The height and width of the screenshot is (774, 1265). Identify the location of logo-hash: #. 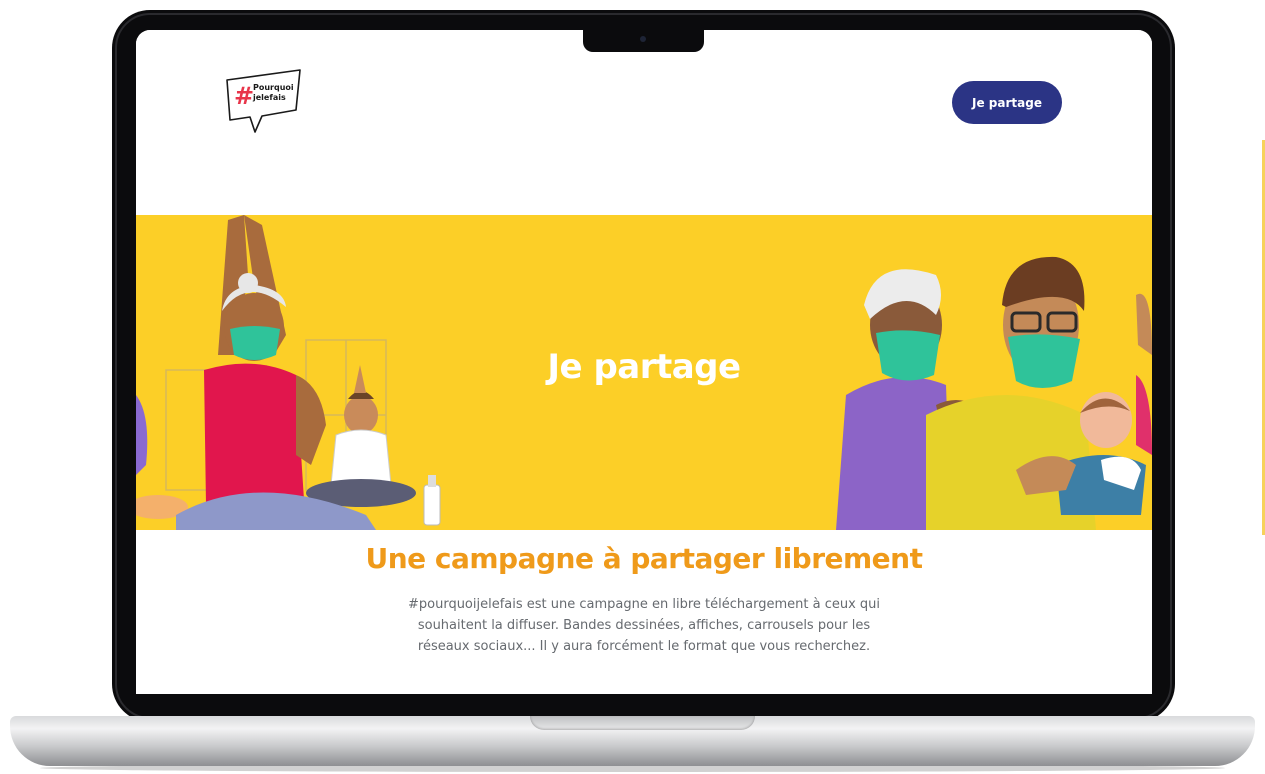
(244, 96).